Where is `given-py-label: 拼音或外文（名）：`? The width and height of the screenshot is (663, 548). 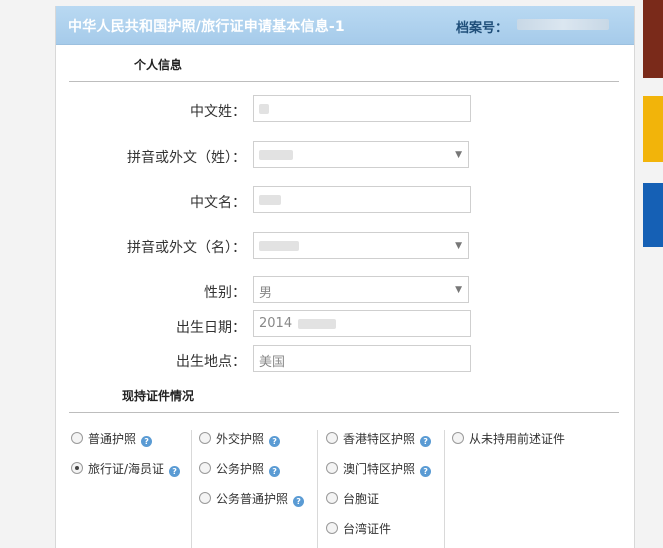
given-py-label: 拼音或外文（名）： is located at coordinates (186, 248).